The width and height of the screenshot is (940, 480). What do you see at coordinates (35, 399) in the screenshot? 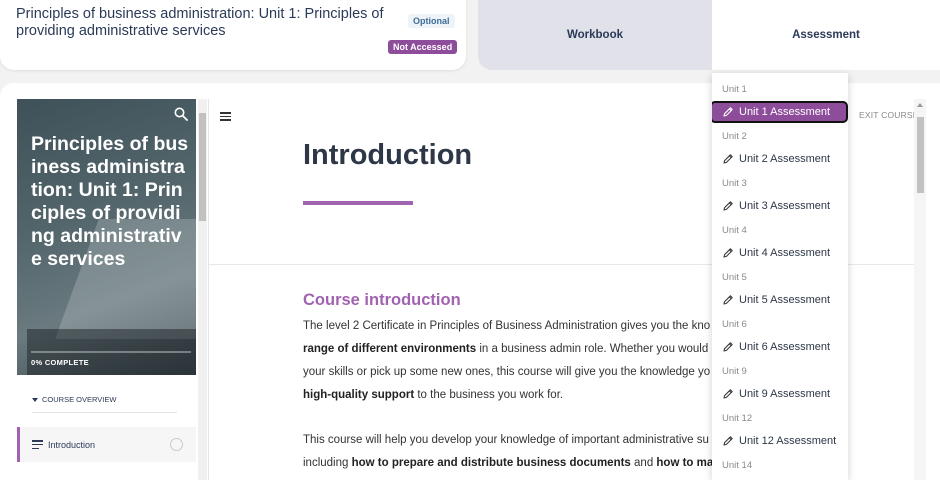
I see `caret-down-icon` at bounding box center [35, 399].